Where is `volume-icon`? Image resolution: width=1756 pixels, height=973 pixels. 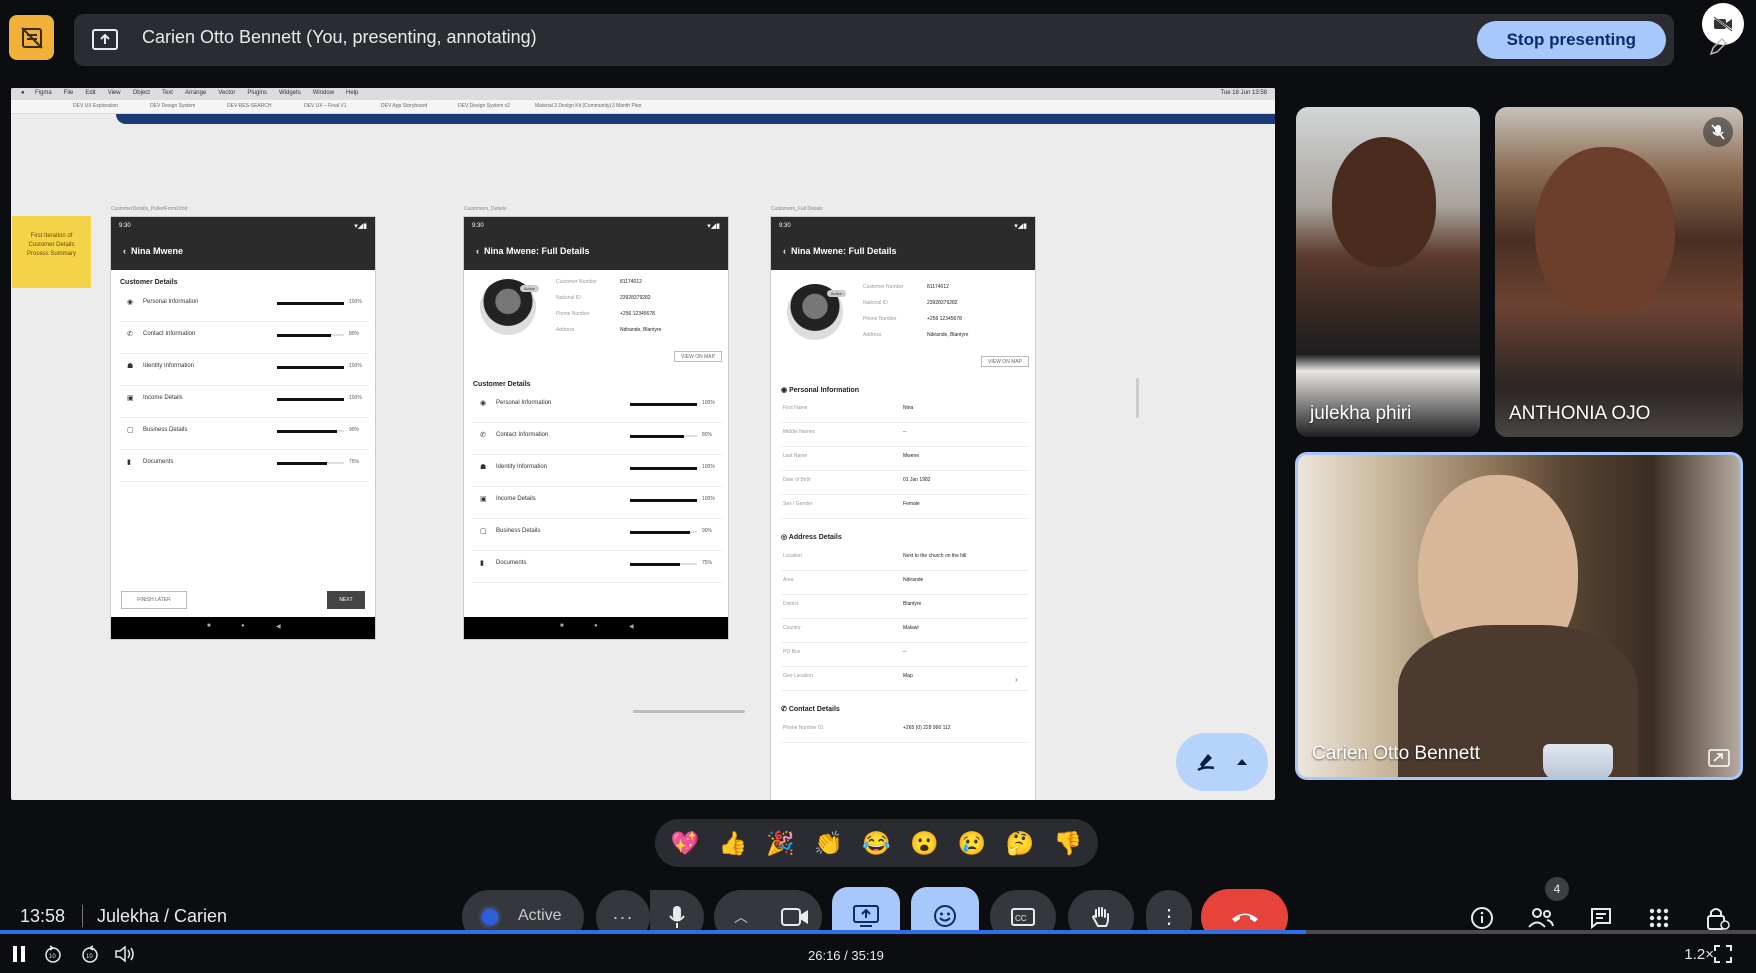 volume-icon is located at coordinates (124, 954).